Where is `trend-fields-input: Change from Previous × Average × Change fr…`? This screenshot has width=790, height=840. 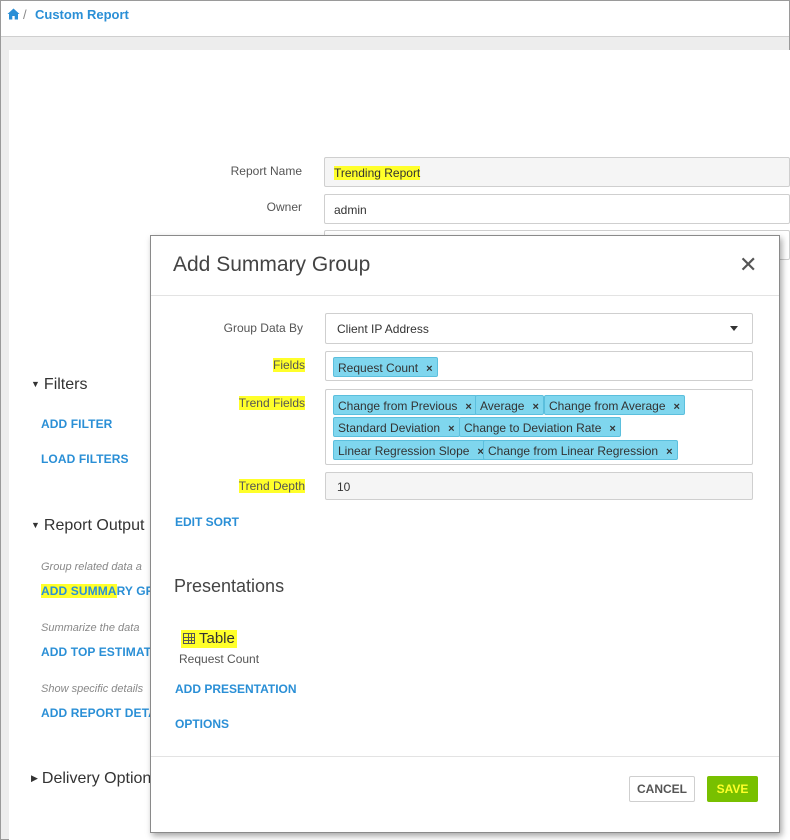
trend-fields-input: Change from Previous × Average × Change fr… is located at coordinates (539, 427).